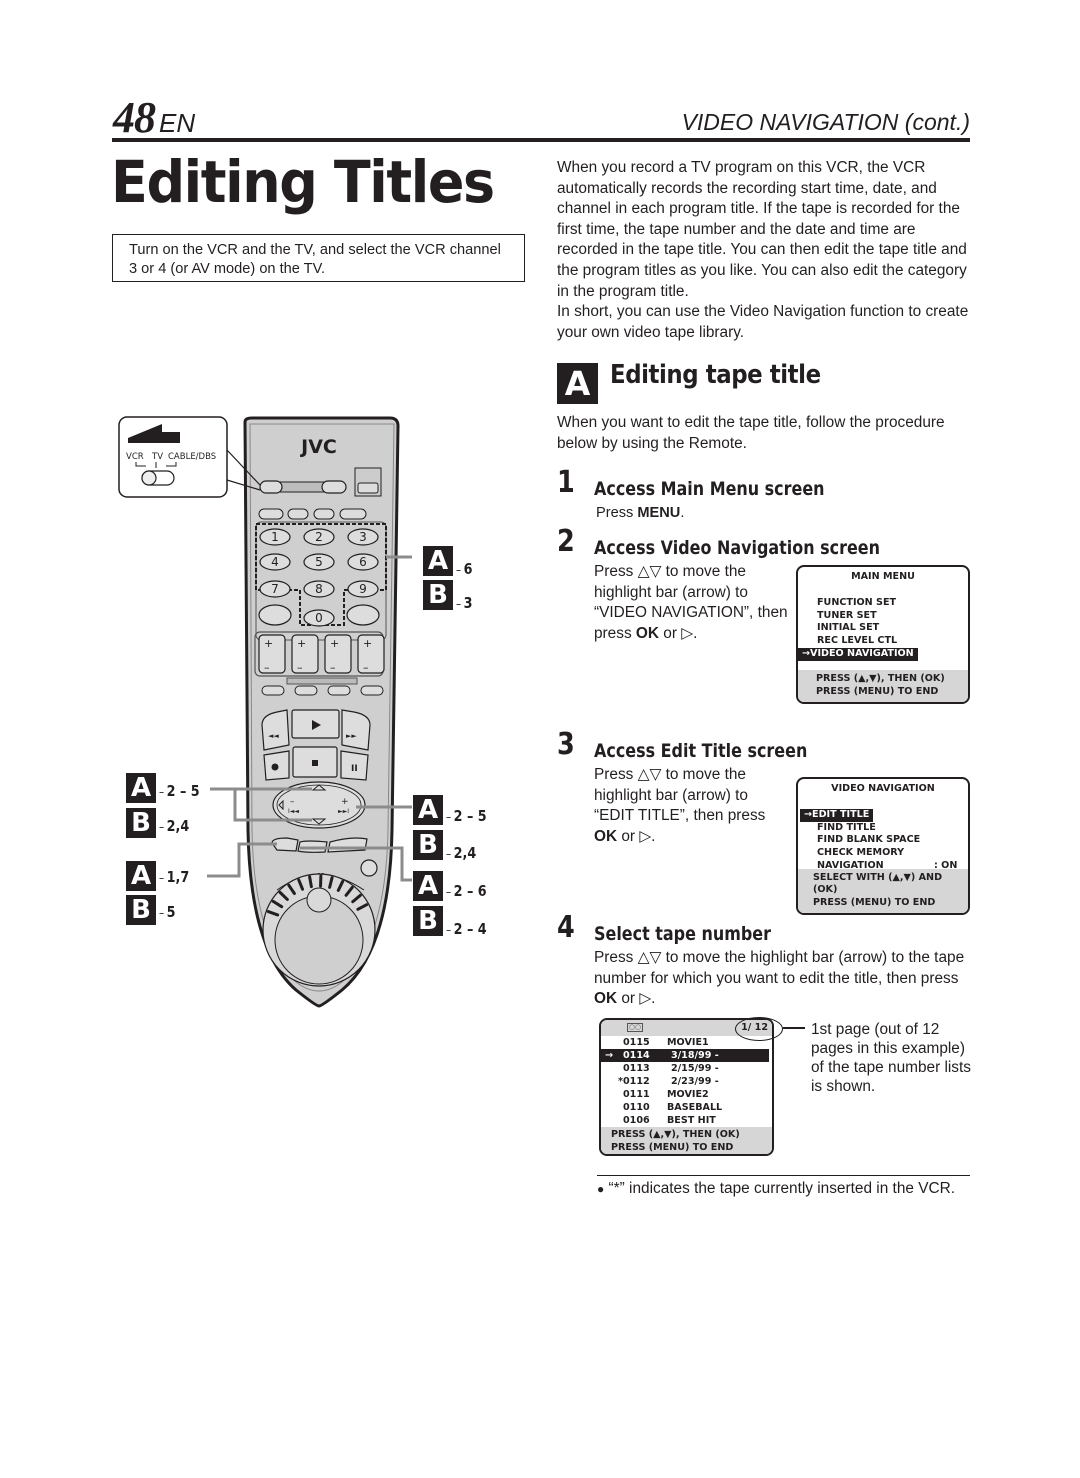 The image size is (1080, 1478). I want to click on video-nav-title: VIDEO NAVIGATION, so click(883, 788).